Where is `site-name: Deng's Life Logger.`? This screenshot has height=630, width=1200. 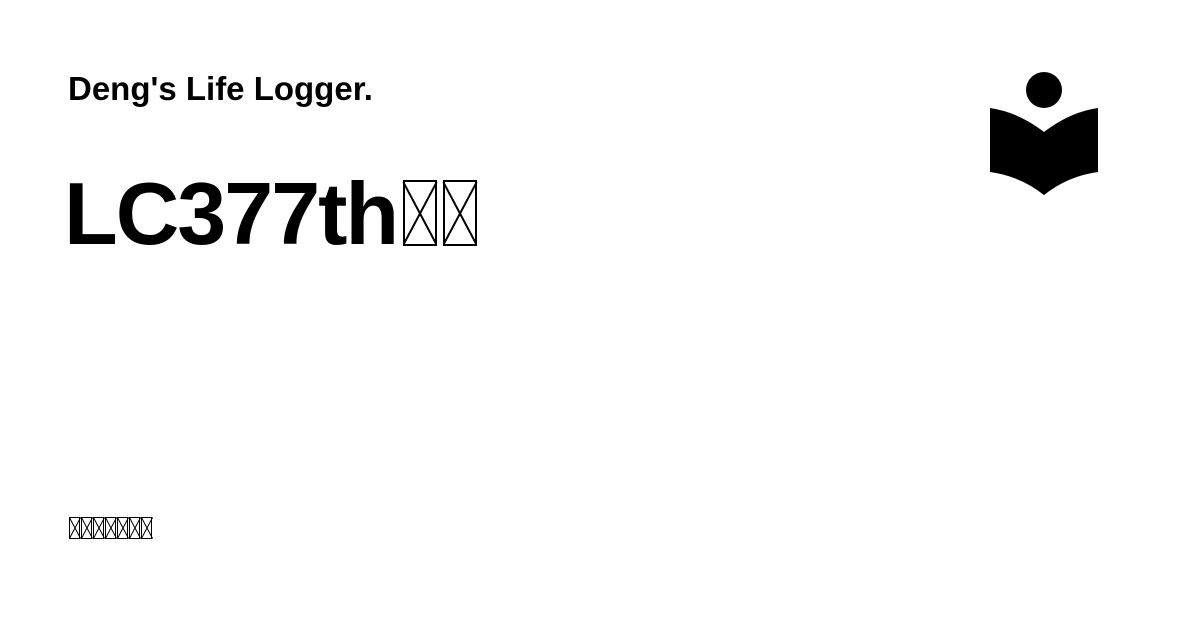 site-name: Deng's Life Logger. is located at coordinates (220, 88).